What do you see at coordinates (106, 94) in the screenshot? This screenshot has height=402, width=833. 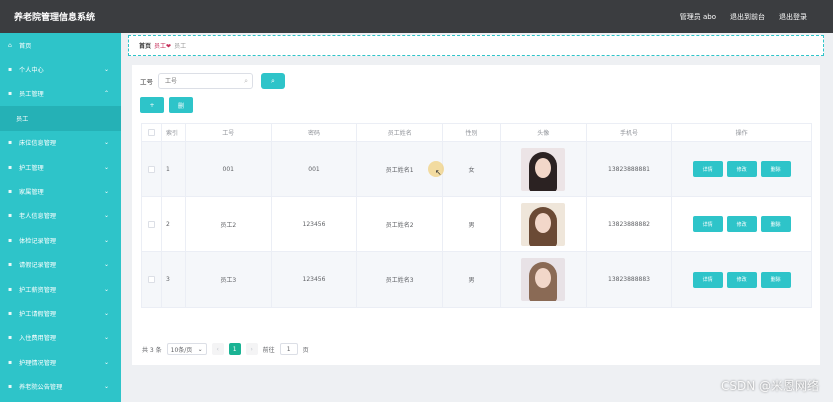 I see `chevron-up-icon: ⌃` at bounding box center [106, 94].